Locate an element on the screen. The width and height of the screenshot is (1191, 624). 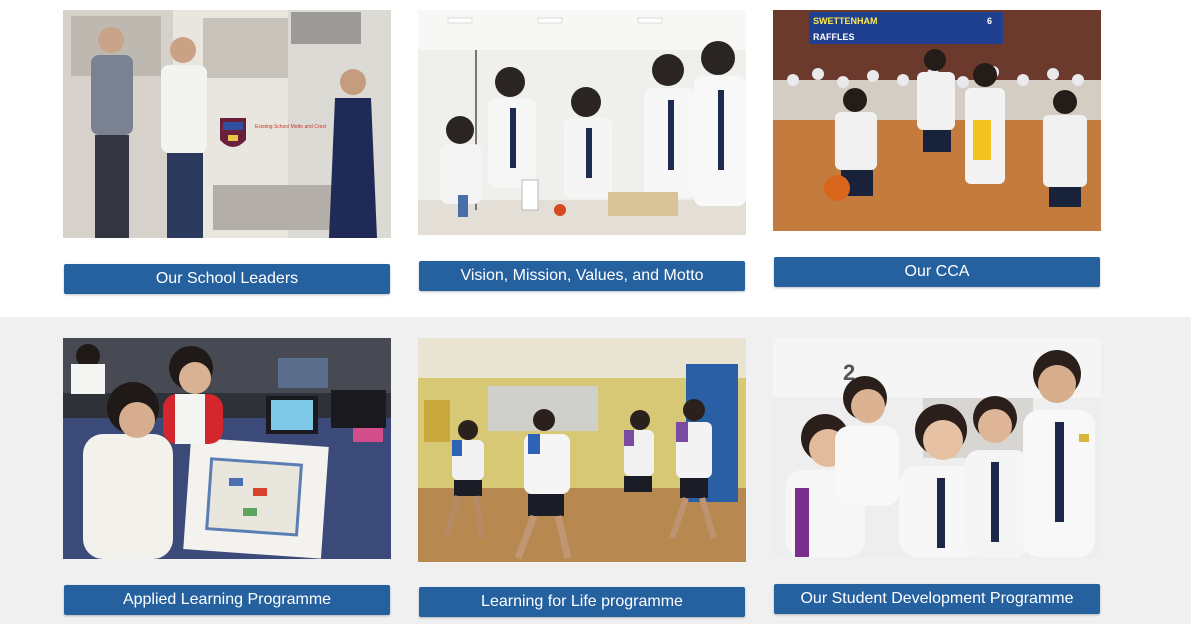
our-student-development-programme-button: Our Student Development Programme is located at coordinates (937, 599).